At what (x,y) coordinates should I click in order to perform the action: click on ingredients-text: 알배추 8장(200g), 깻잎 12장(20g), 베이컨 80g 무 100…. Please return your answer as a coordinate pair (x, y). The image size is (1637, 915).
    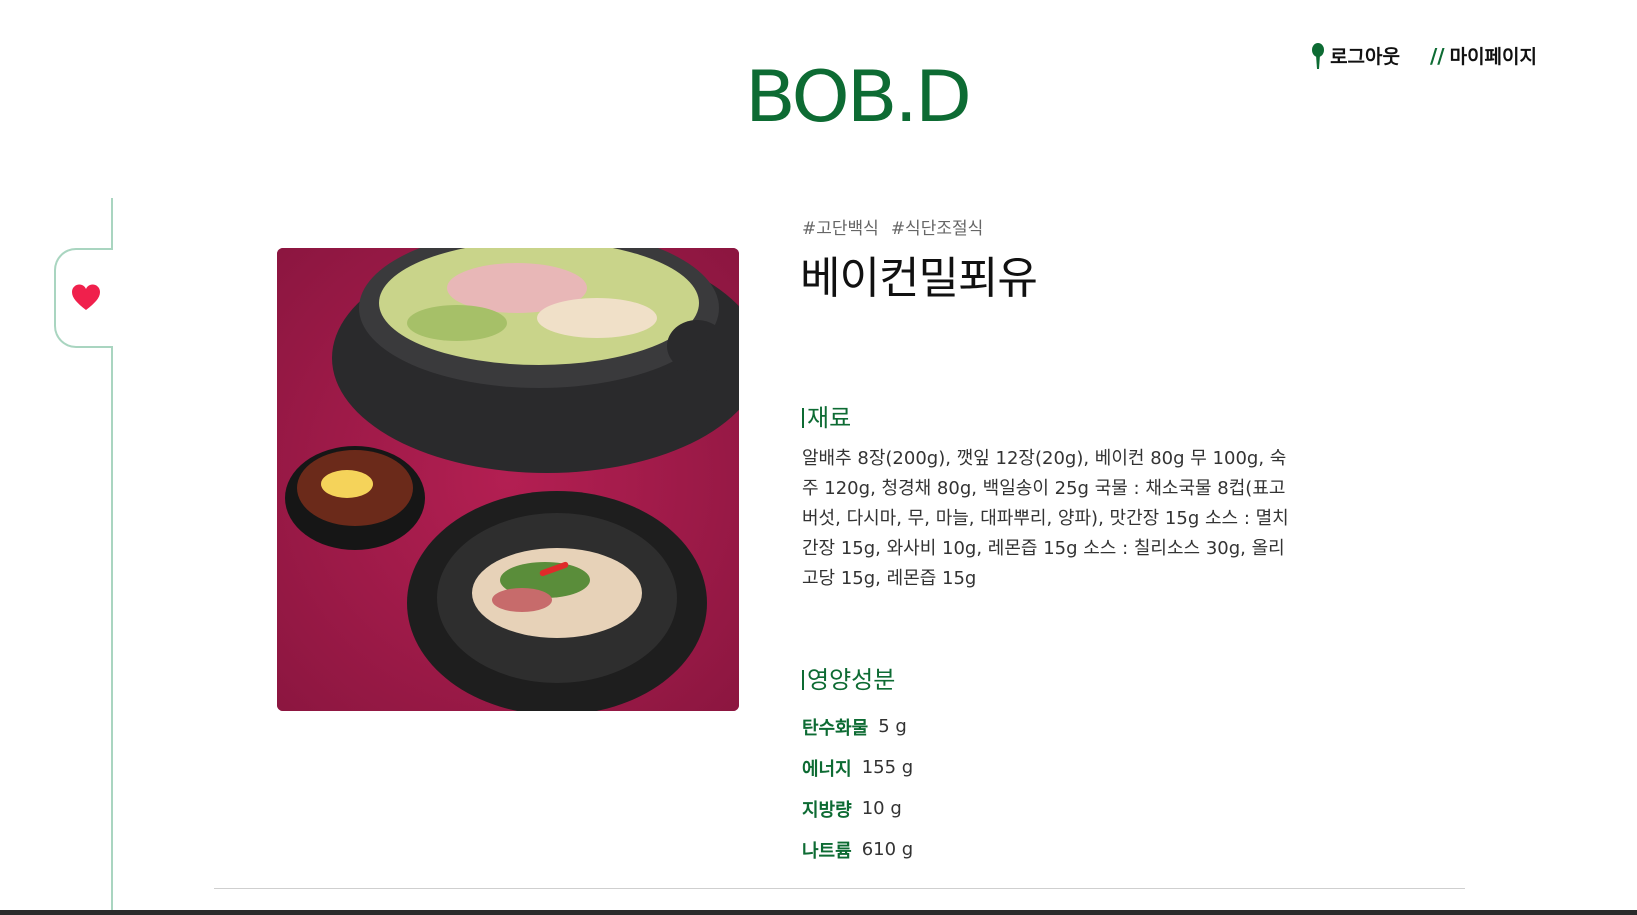
    Looking at the image, I should click on (1045, 518).